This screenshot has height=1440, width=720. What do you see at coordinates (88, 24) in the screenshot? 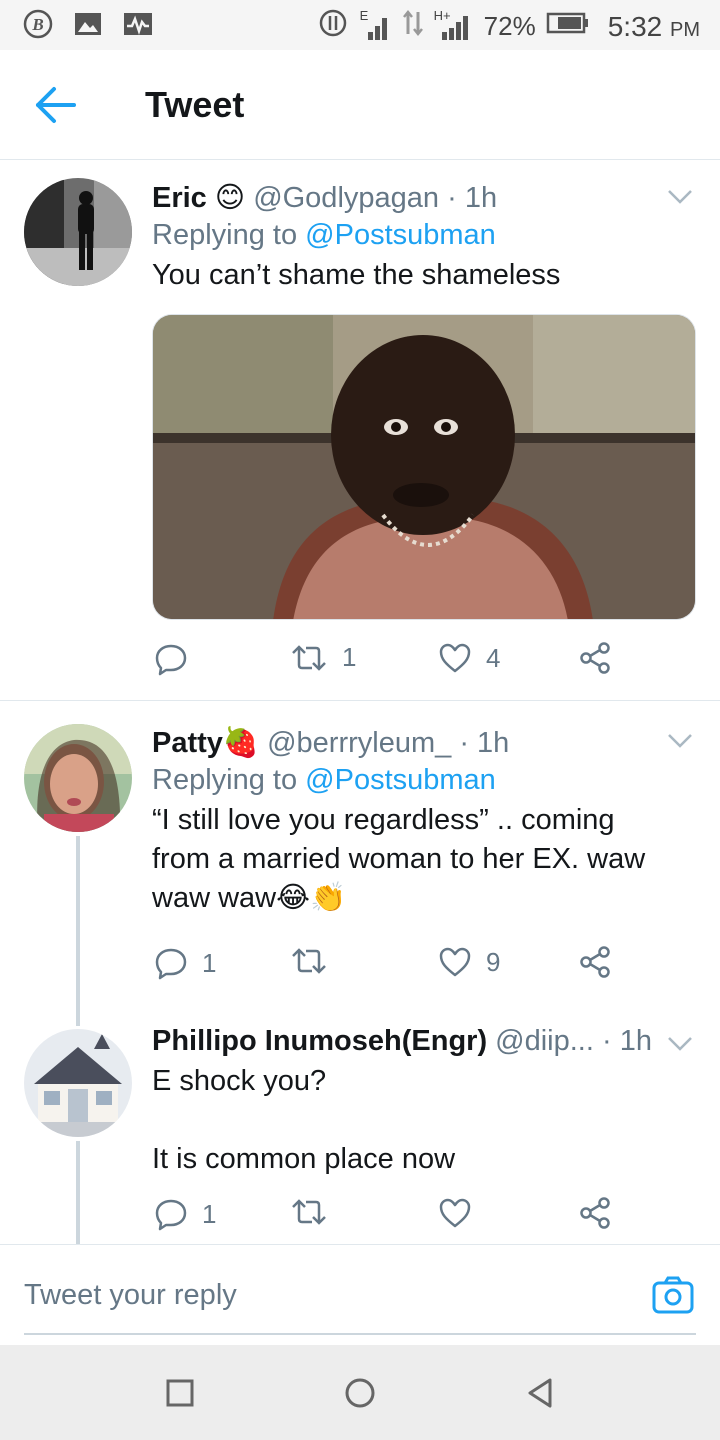
I see `image-icon` at bounding box center [88, 24].